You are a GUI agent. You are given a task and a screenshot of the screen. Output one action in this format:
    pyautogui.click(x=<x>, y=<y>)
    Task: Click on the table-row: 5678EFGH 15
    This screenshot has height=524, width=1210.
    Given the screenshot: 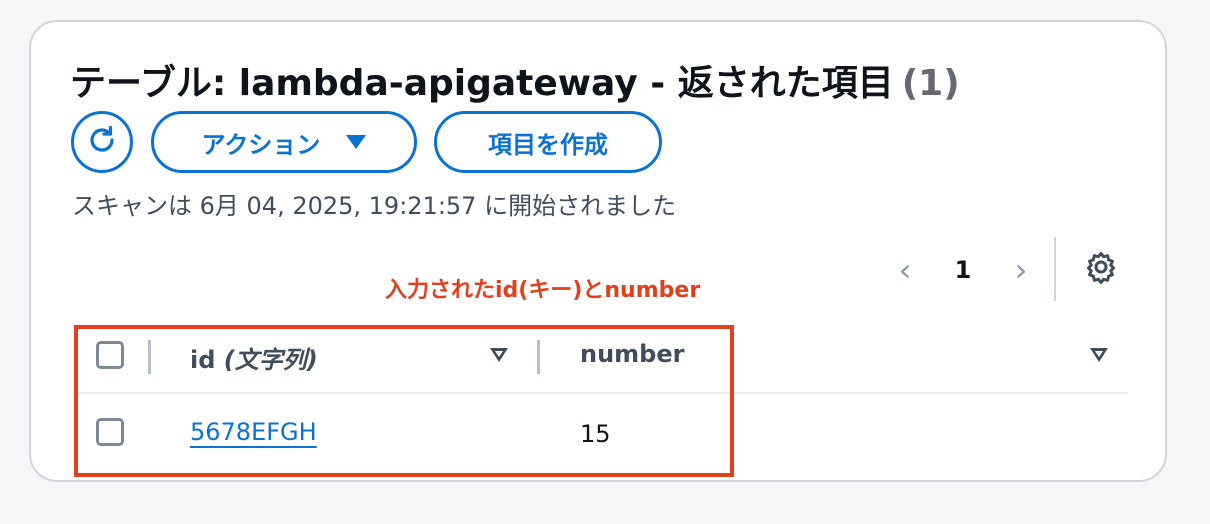 What is the action you would take?
    pyautogui.click(x=602, y=434)
    